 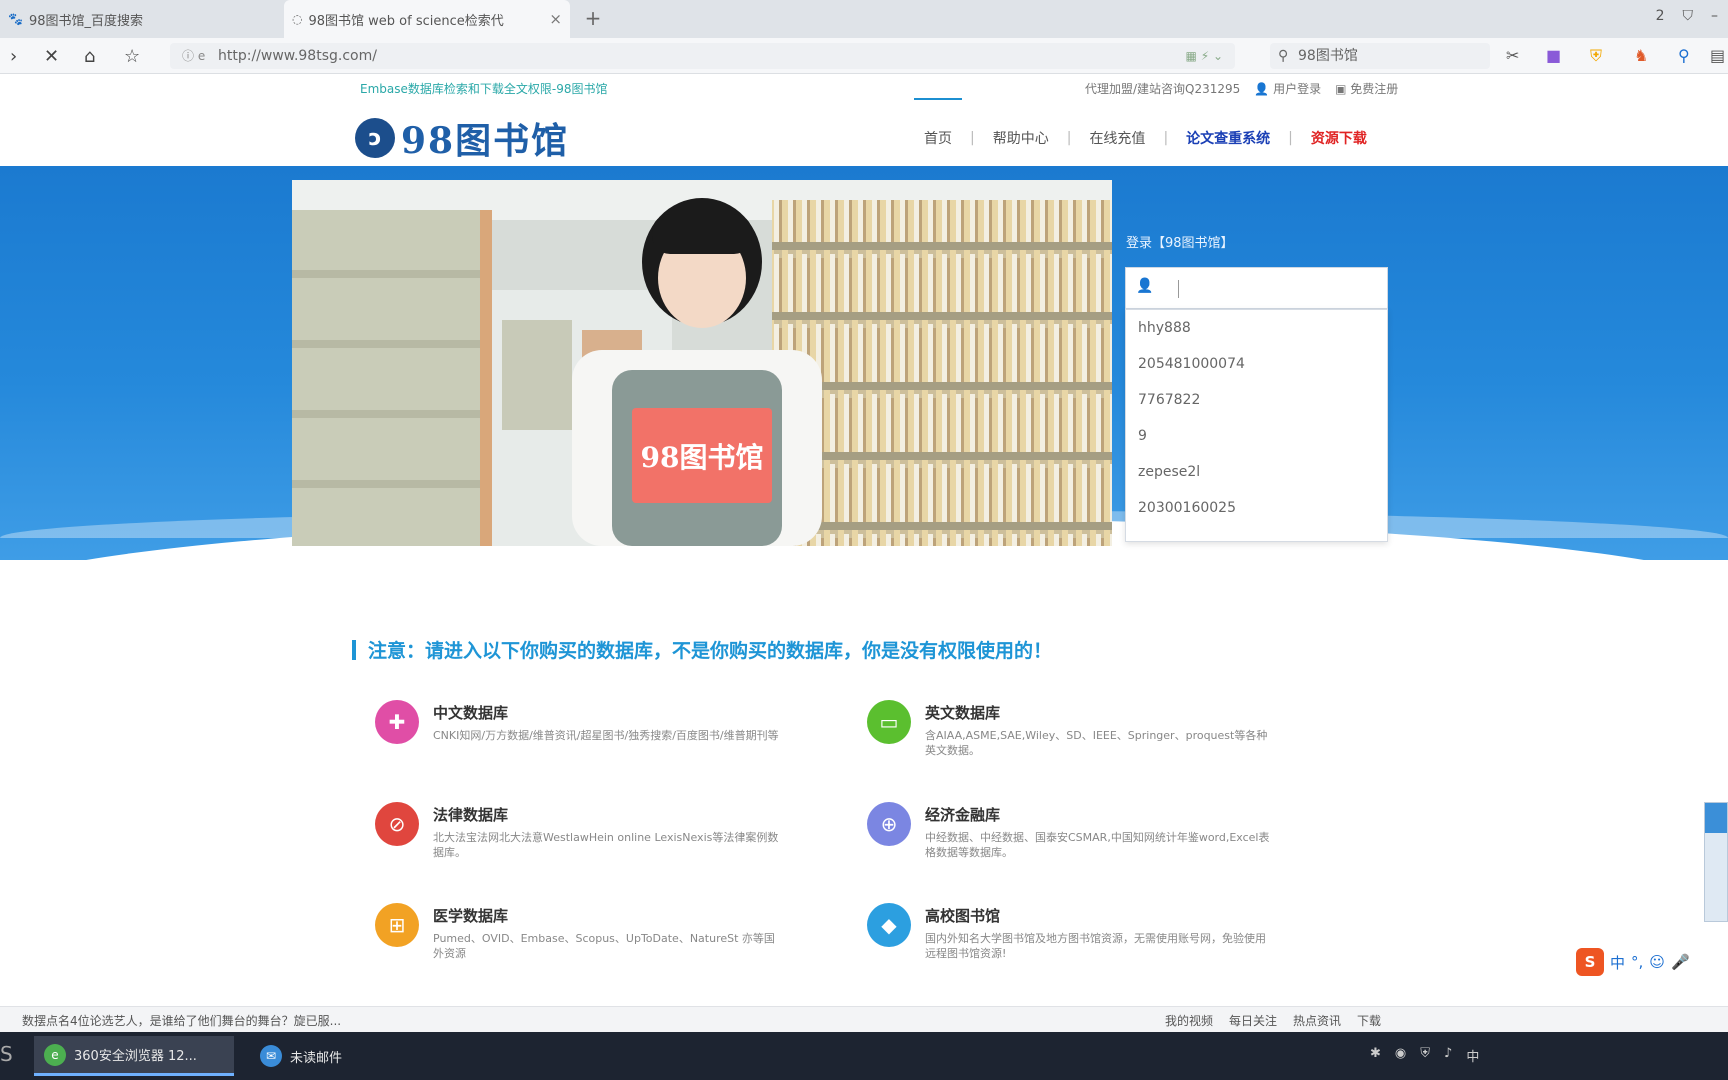 What do you see at coordinates (297, 56) in the screenshot?
I see `url-text: http://www.98tsg.com/` at bounding box center [297, 56].